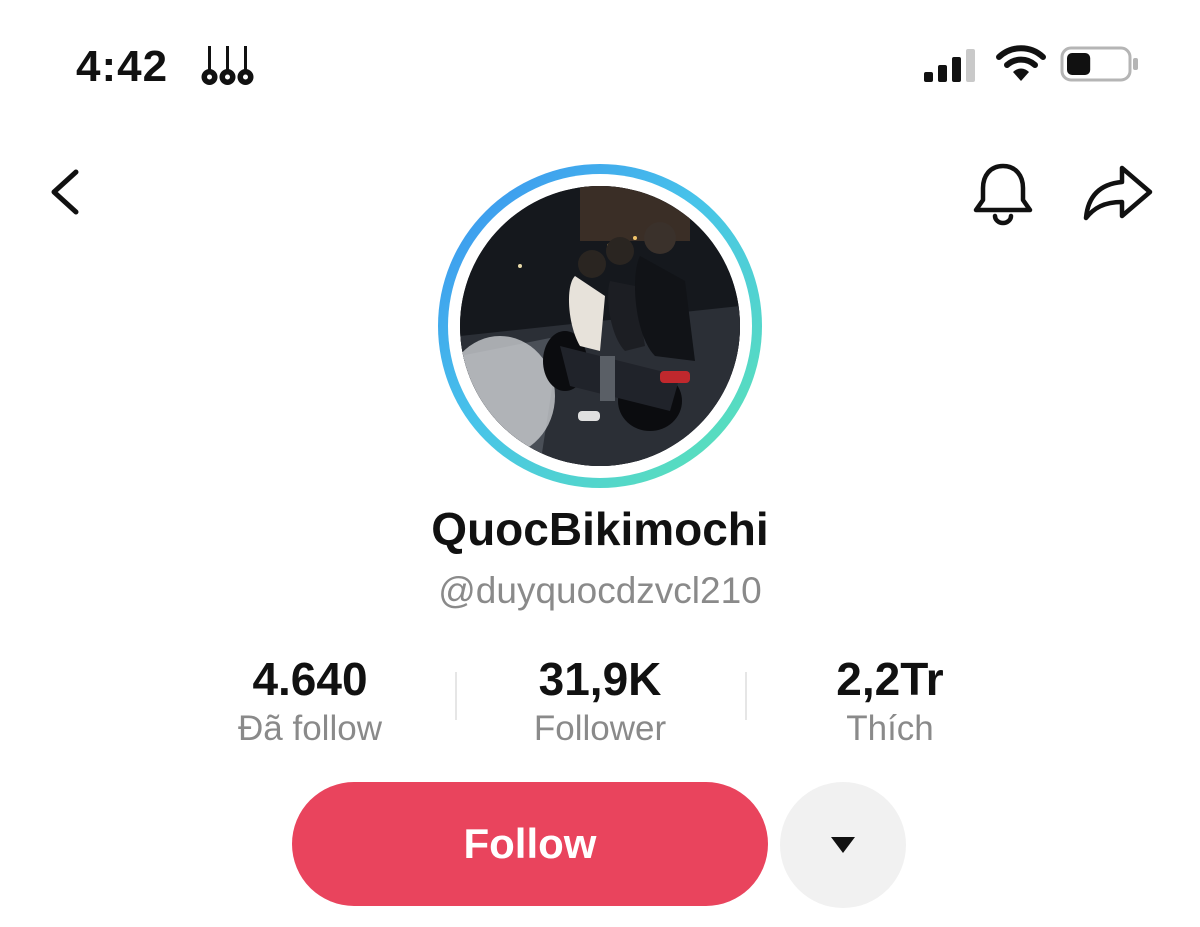 The image size is (1200, 927). I want to click on more-options-button, so click(843, 845).